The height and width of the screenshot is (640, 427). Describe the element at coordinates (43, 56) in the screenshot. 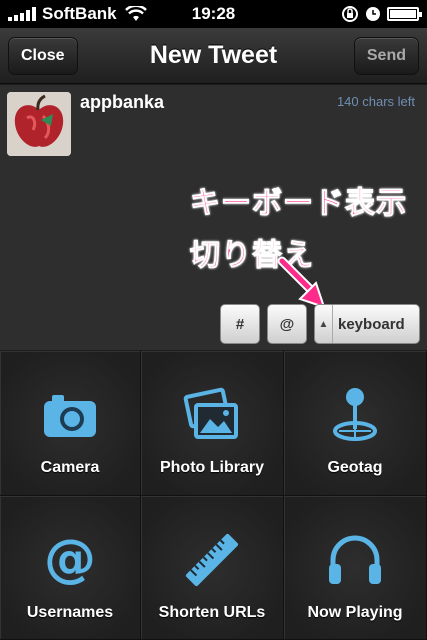

I see `close-button: Close` at that location.